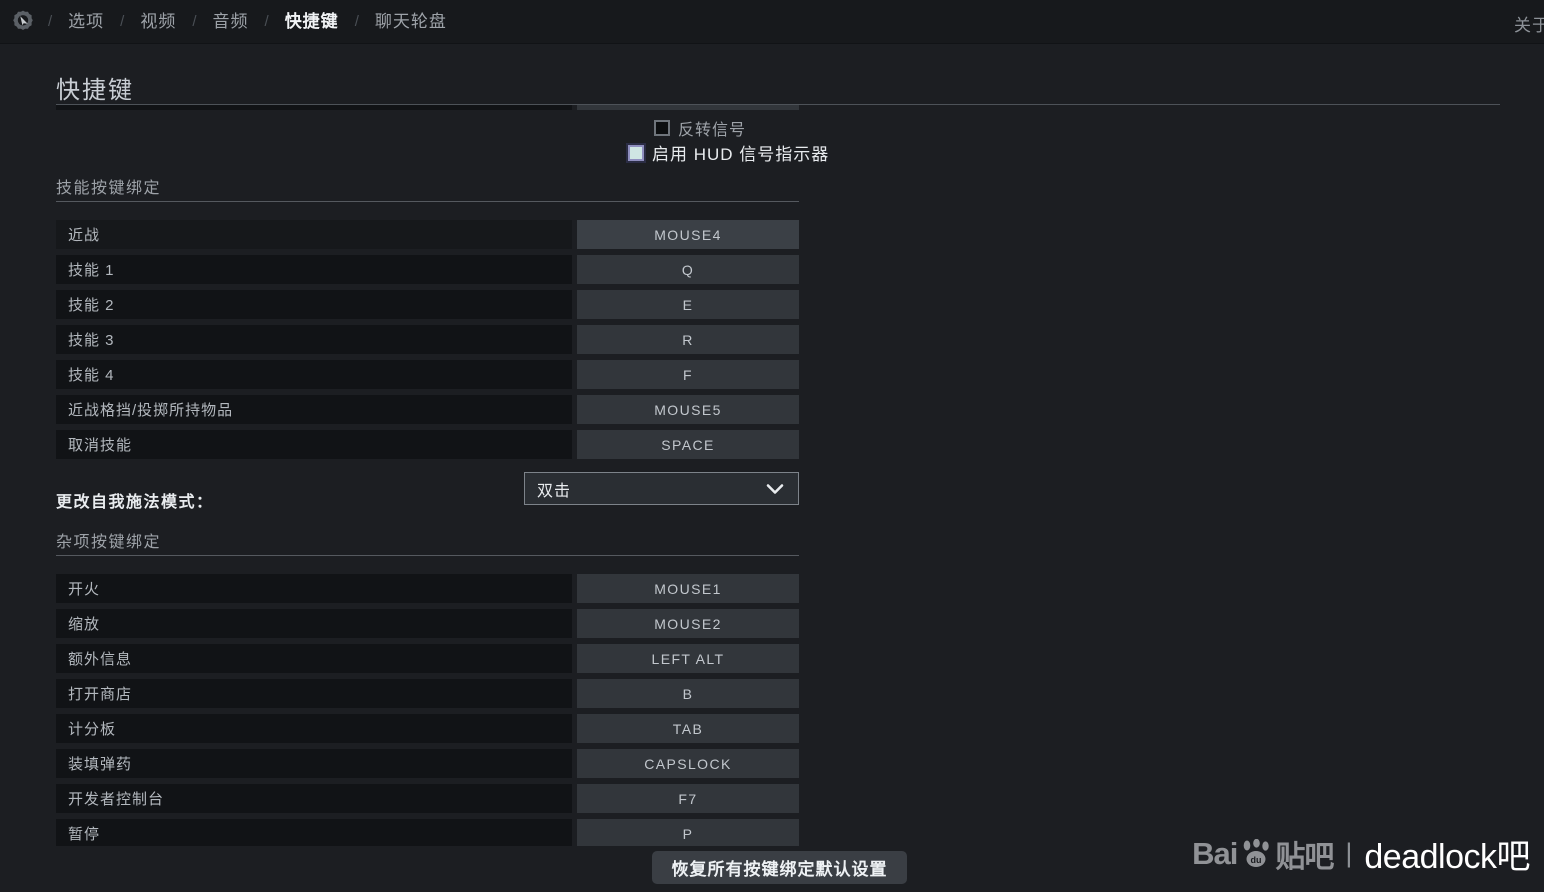  What do you see at coordinates (314, 588) in the screenshot?
I see `binding-label: 开火` at bounding box center [314, 588].